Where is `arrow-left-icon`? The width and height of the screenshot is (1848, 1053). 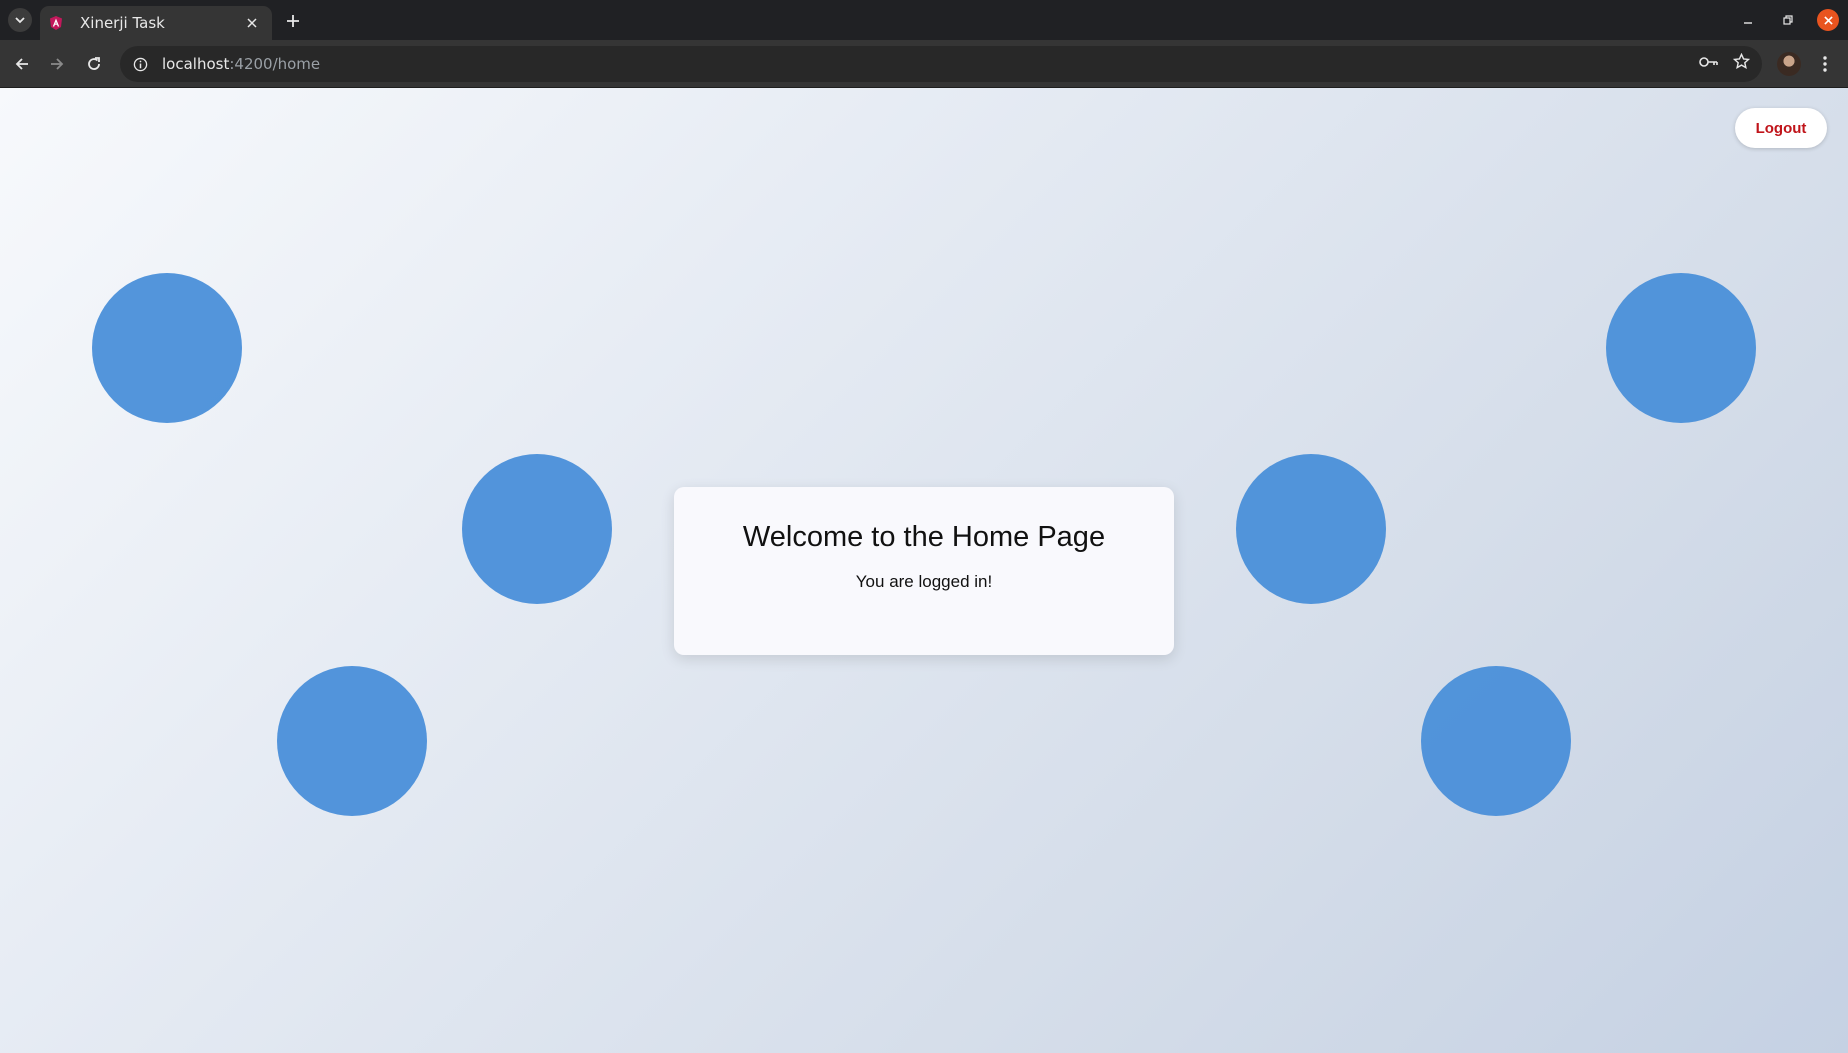
arrow-left-icon is located at coordinates (21, 64).